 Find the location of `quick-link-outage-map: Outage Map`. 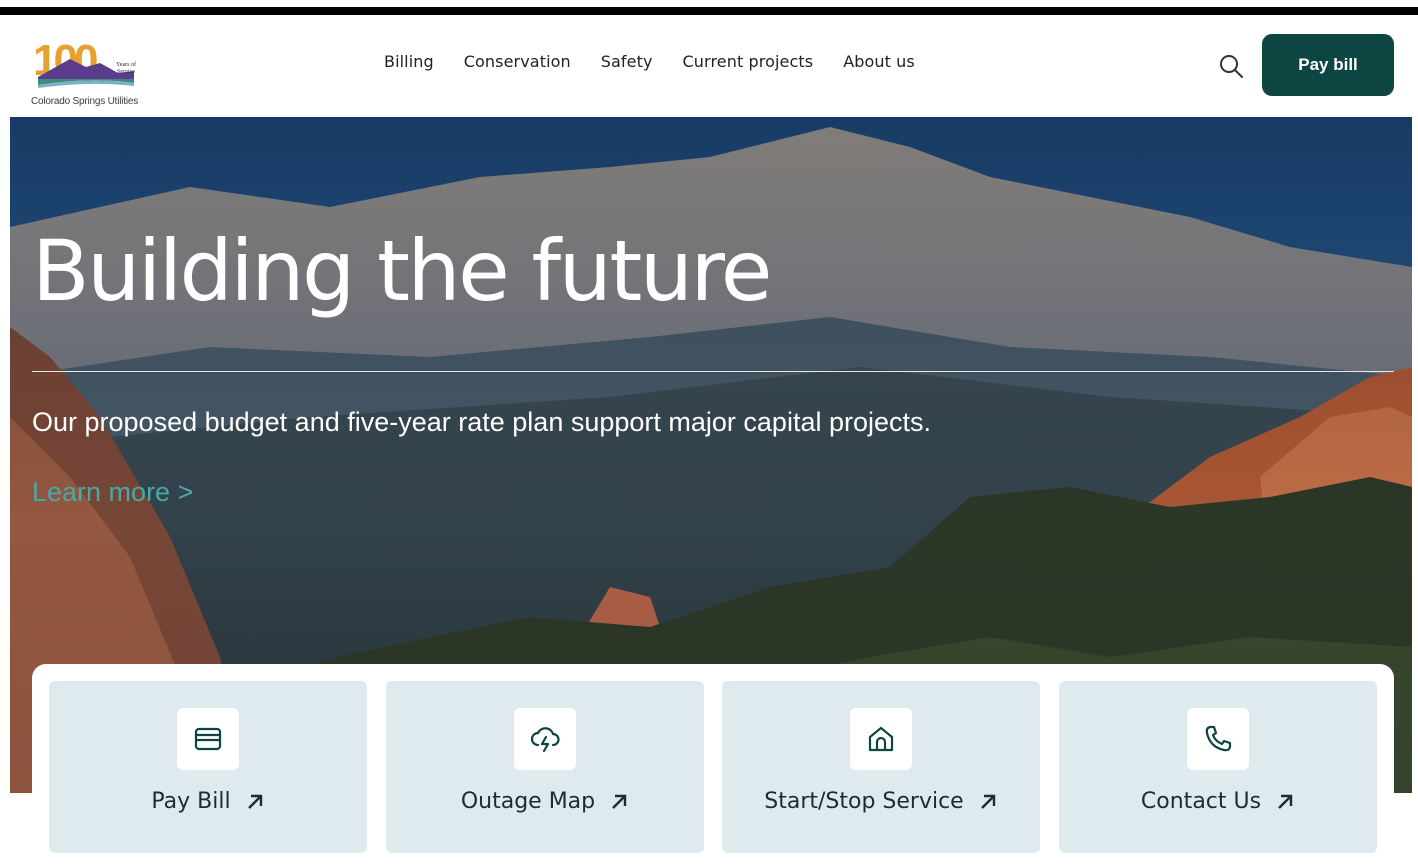

quick-link-outage-map: Outage Map is located at coordinates (545, 767).